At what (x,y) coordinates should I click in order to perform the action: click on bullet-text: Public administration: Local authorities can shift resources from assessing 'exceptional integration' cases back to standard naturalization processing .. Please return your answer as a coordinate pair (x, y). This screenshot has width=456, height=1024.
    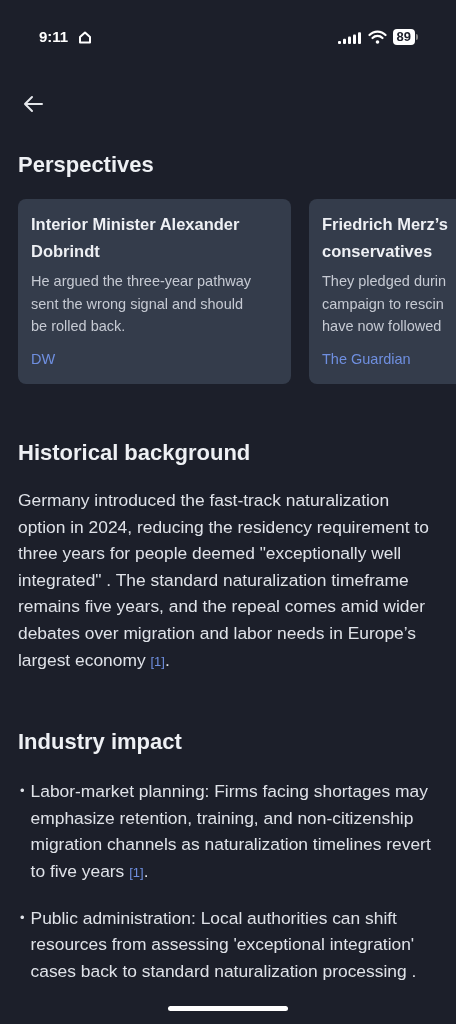
    Looking at the image, I should click on (224, 944).